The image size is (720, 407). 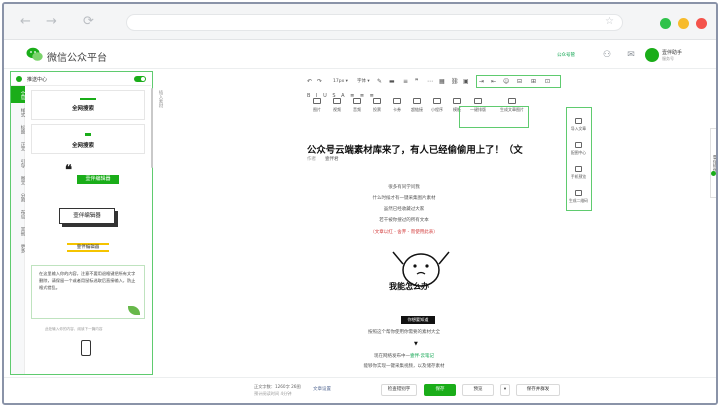 What do you see at coordinates (578, 125) in the screenshot?
I see `import-article-button: 导入文章` at bounding box center [578, 125].